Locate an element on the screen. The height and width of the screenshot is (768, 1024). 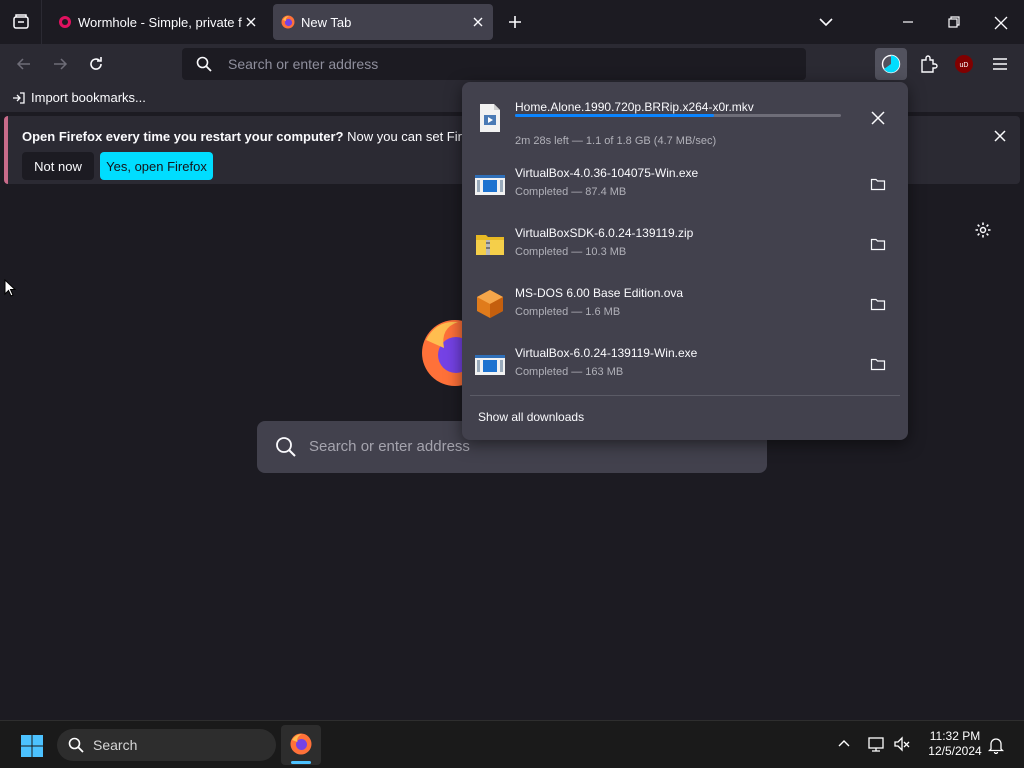
taskbar-firefox-button is located at coordinates (301, 745).